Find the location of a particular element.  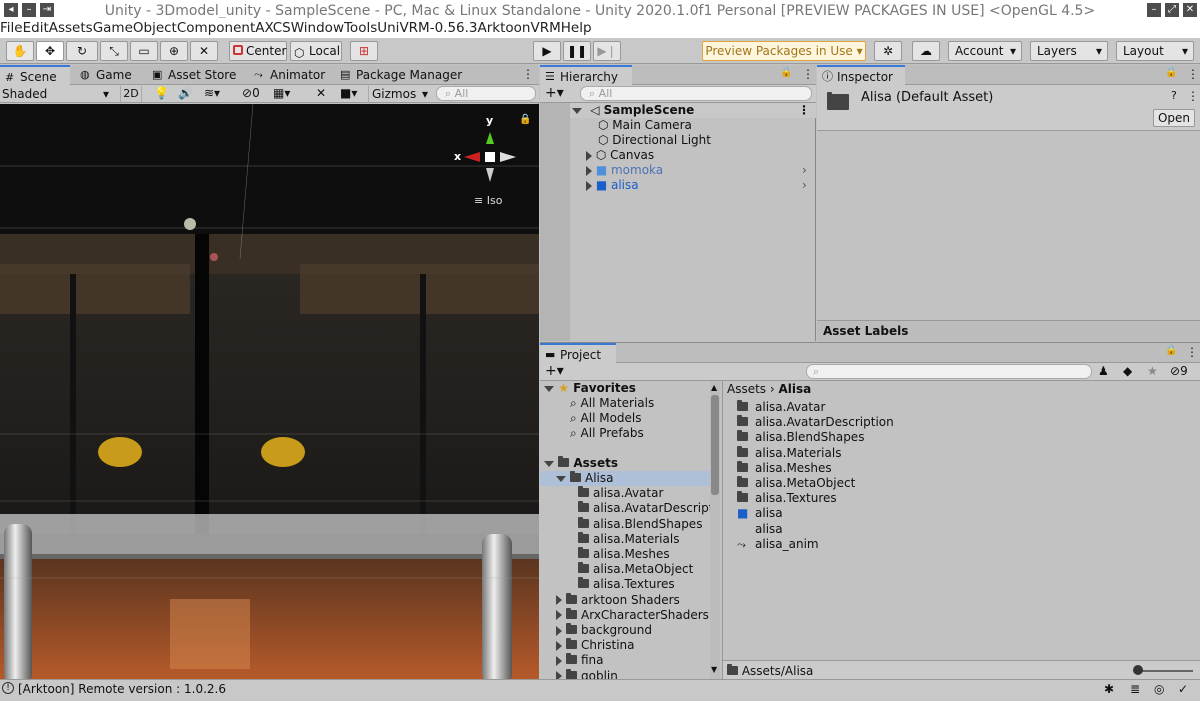

custom-tool-button: ✕ is located at coordinates (204, 51).